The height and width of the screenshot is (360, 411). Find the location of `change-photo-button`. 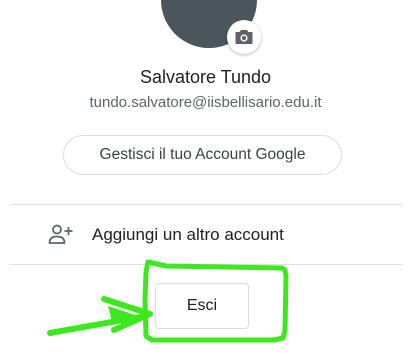

change-photo-button is located at coordinates (244, 37).